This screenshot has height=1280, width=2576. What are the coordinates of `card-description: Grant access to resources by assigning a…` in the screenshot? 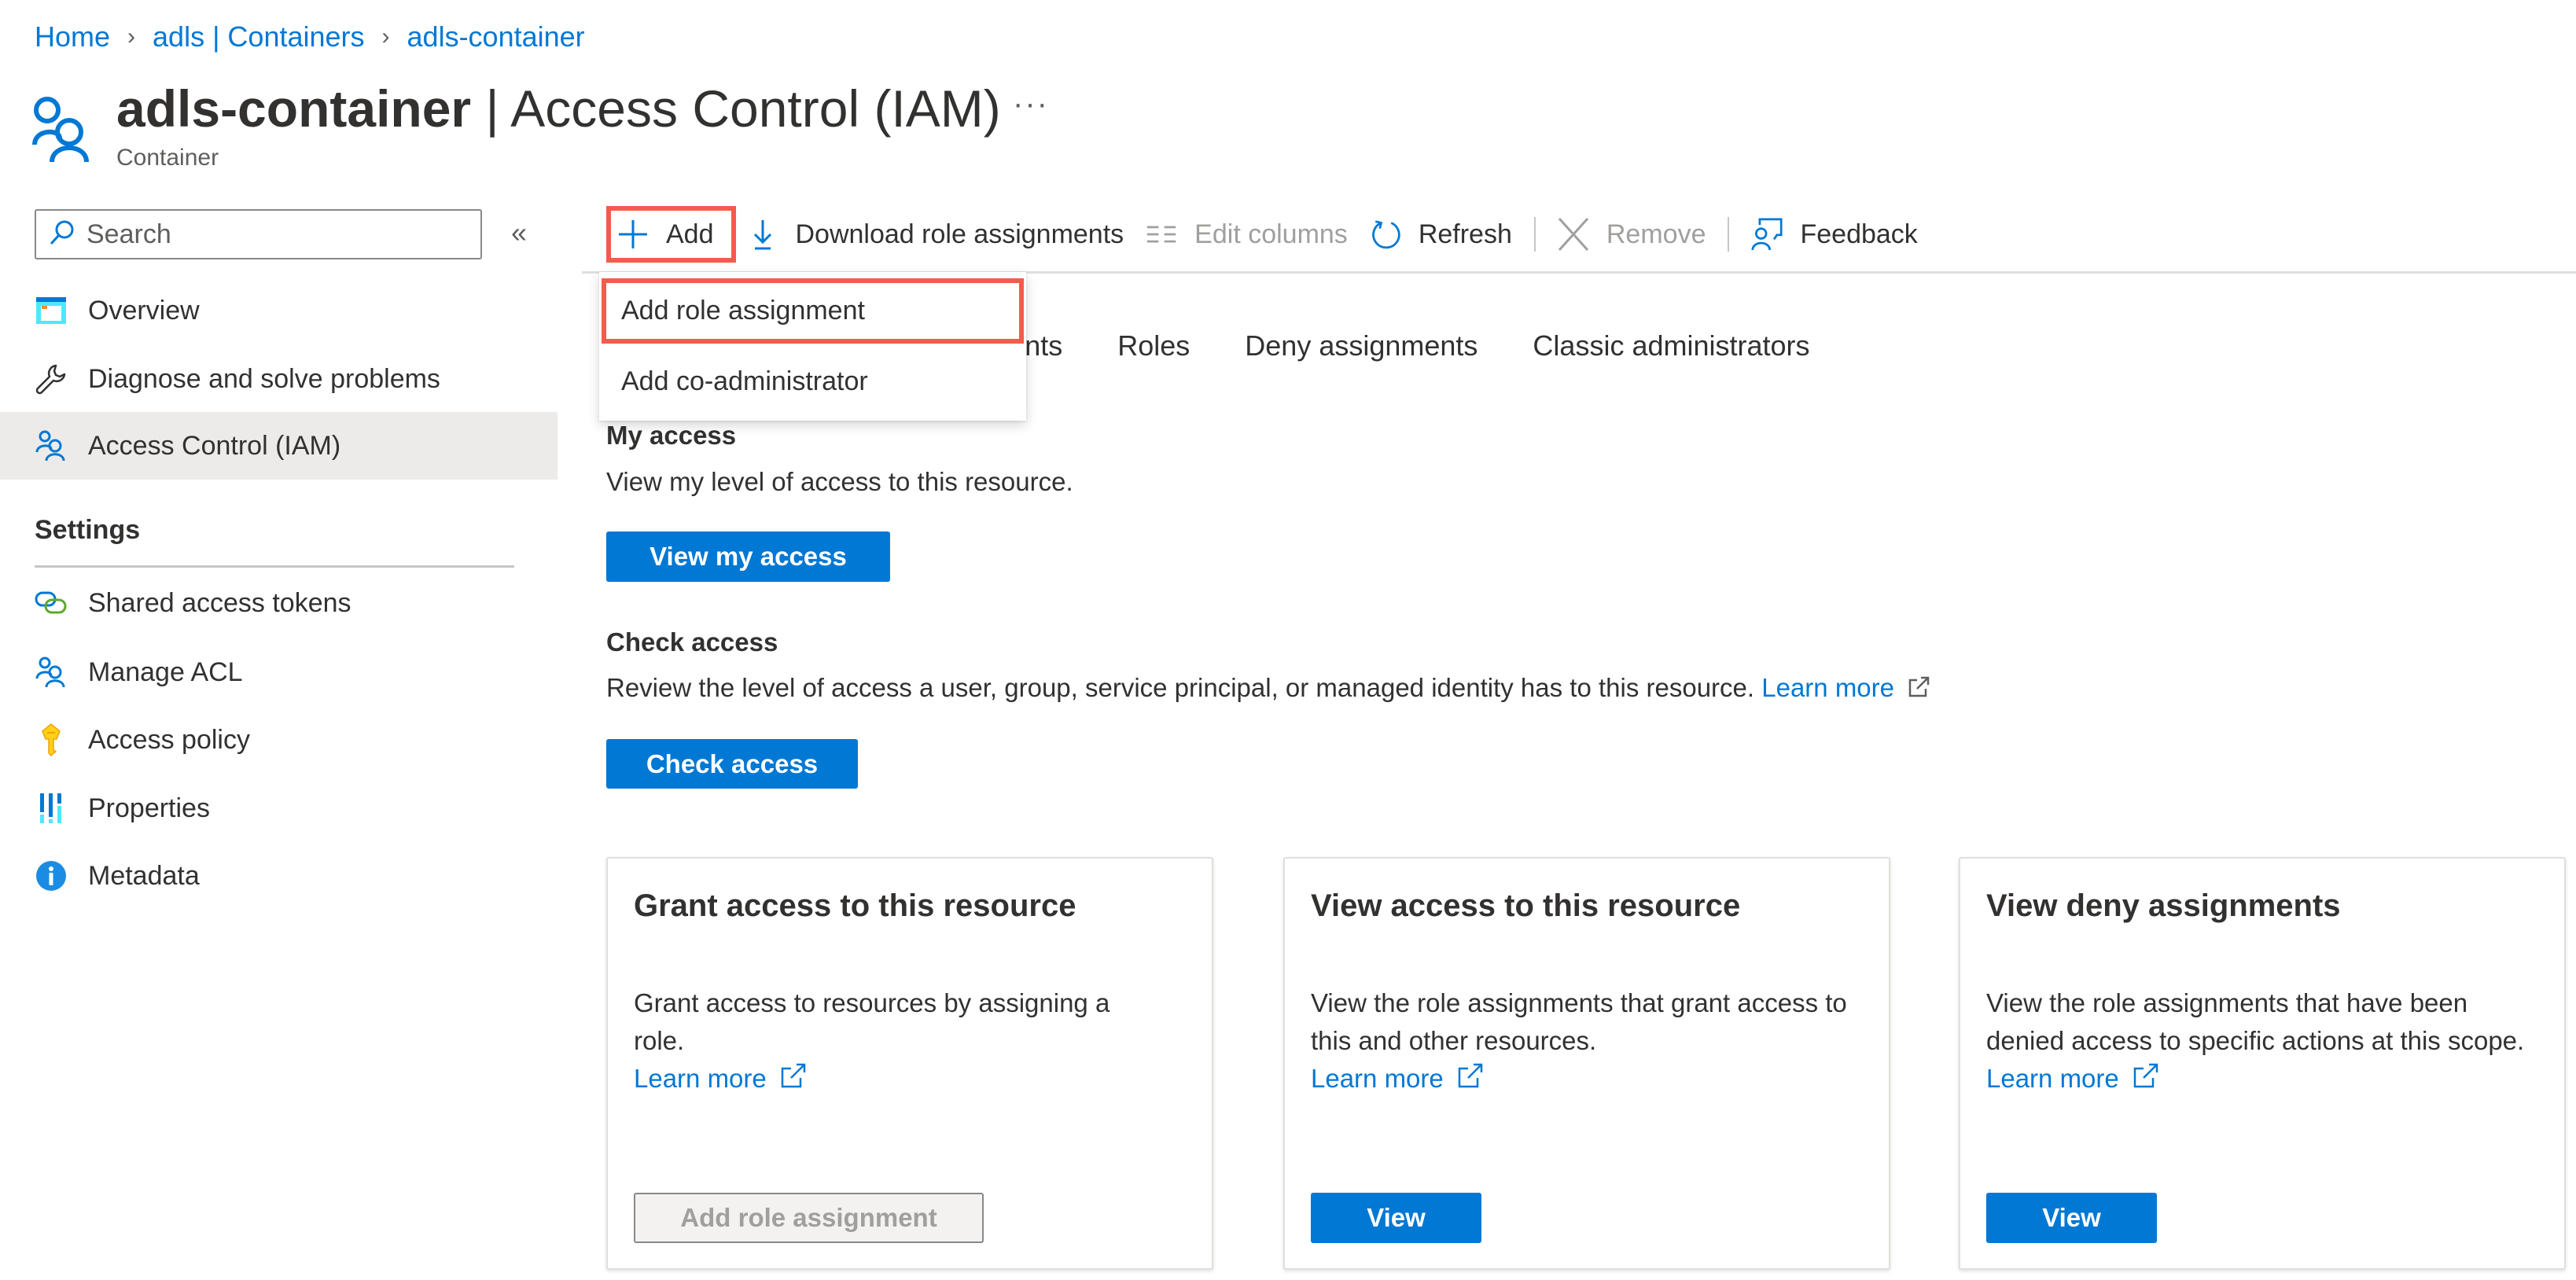 It's located at (893, 1041).